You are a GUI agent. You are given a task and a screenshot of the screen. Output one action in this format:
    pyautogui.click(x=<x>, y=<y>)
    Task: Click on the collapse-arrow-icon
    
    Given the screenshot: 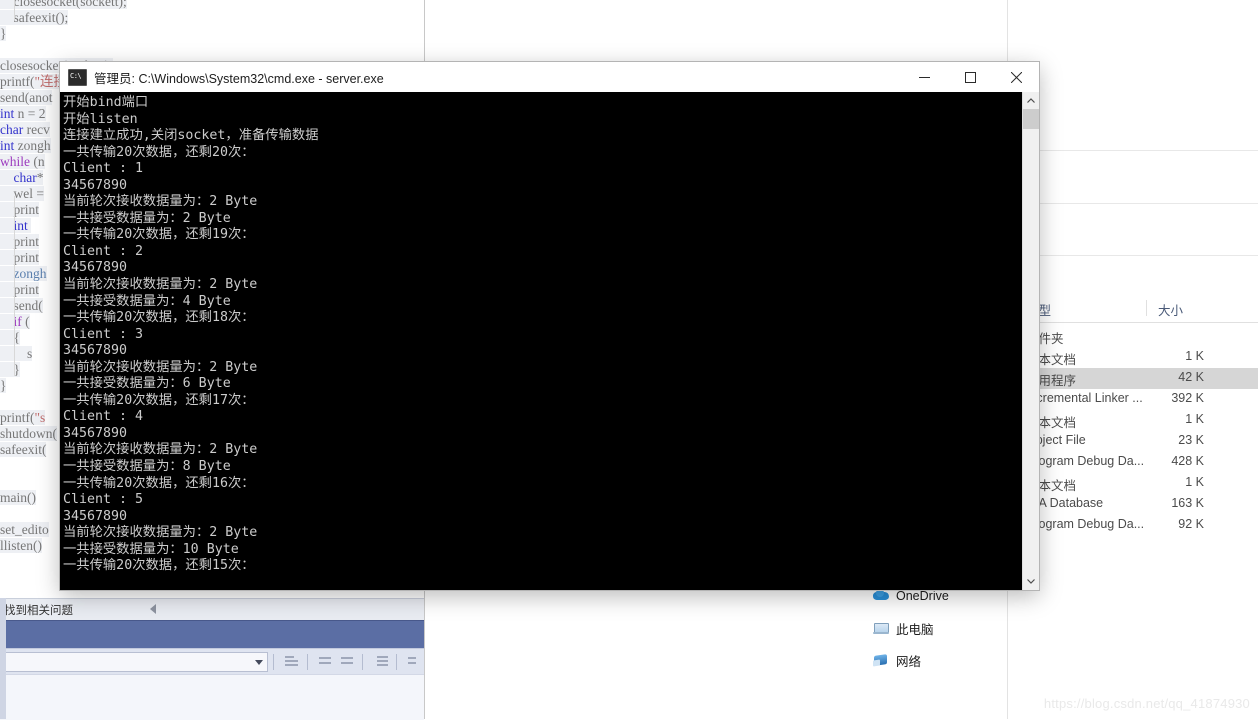 What is the action you would take?
    pyautogui.click(x=153, y=609)
    